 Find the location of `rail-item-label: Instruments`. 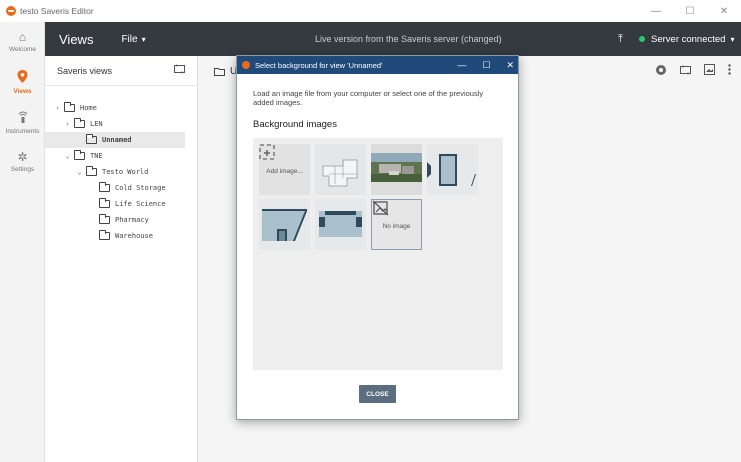

rail-item-label: Instruments is located at coordinates (22, 131).